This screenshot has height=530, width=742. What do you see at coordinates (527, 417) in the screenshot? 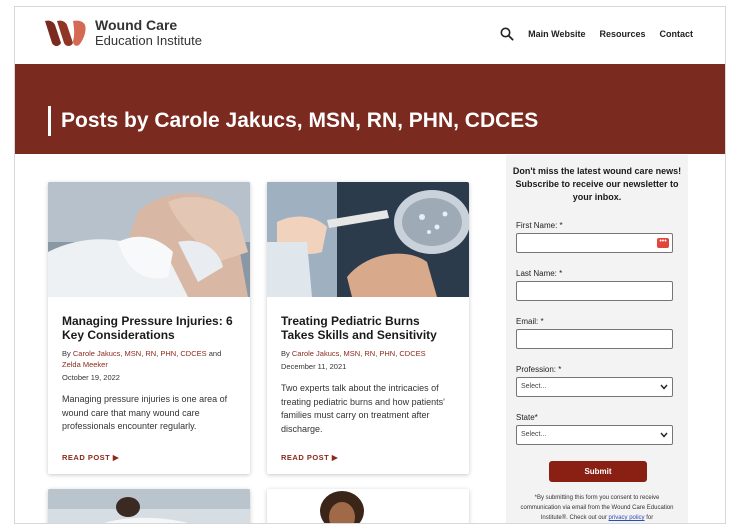
I see `state-label: State*` at bounding box center [527, 417].